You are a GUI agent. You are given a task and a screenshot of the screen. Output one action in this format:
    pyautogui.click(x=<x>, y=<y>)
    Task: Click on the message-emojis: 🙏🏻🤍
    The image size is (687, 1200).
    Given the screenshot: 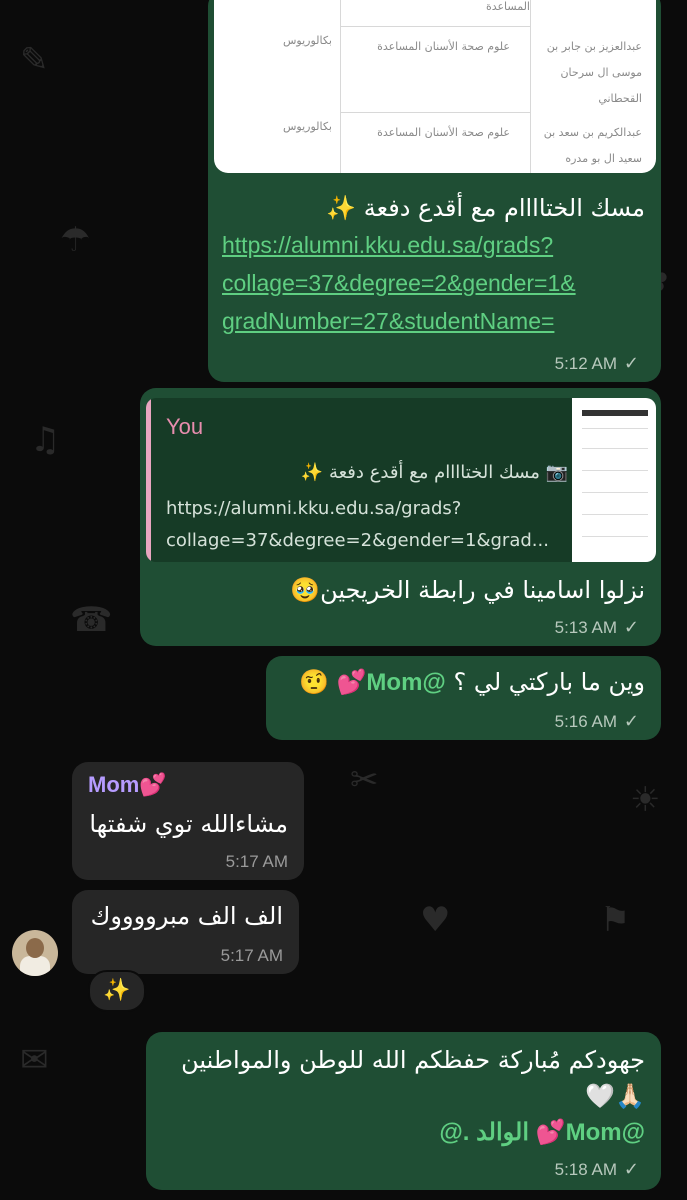 What is the action you would take?
    pyautogui.click(x=615, y=1096)
    